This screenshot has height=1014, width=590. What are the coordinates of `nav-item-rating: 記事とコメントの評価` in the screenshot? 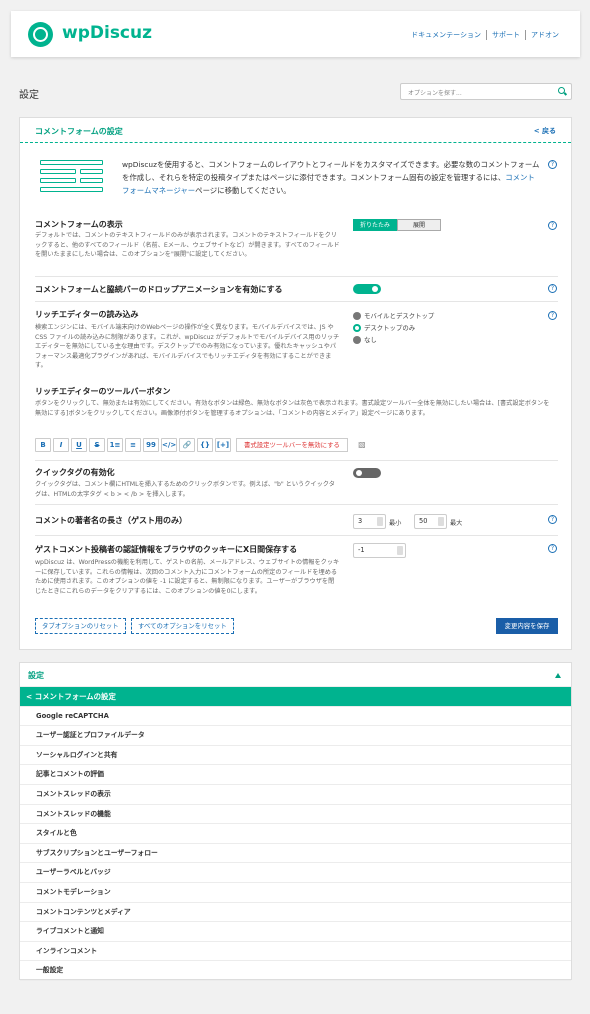 It's located at (295, 775).